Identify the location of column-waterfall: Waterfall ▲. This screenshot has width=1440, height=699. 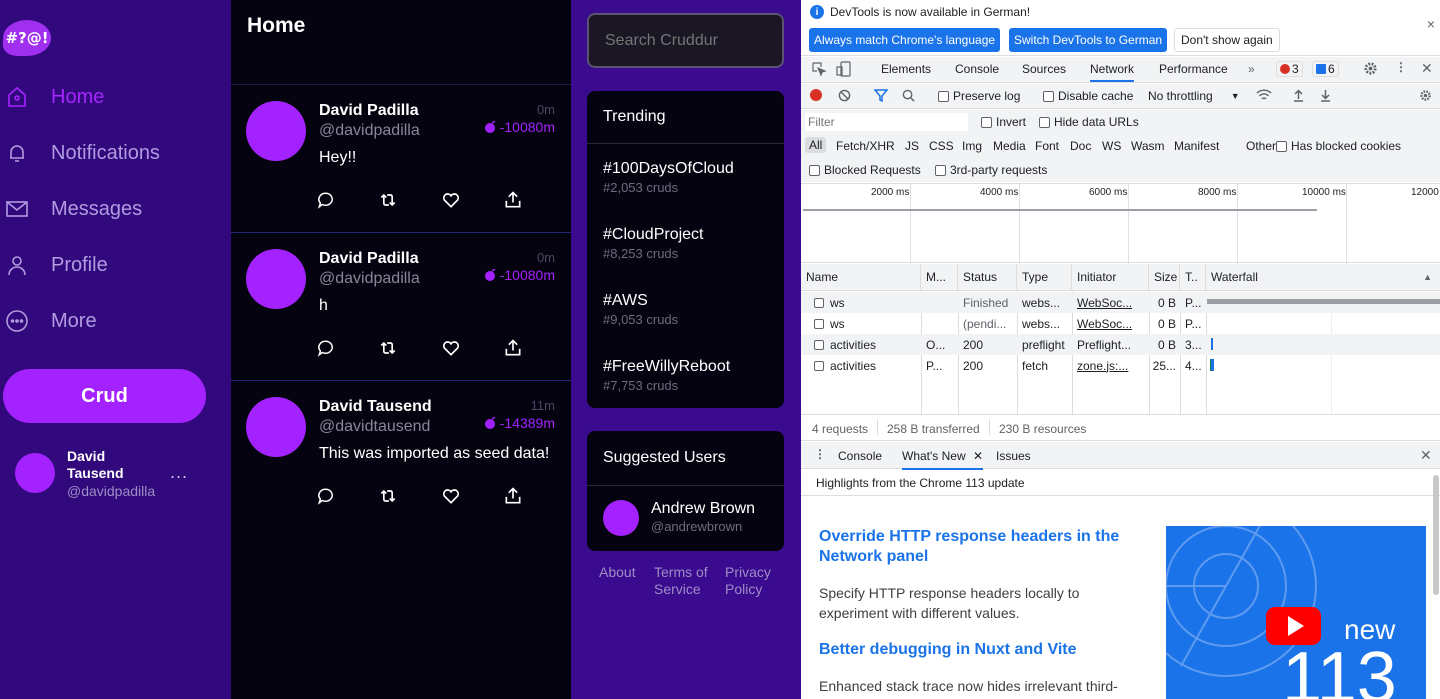
(1323, 277).